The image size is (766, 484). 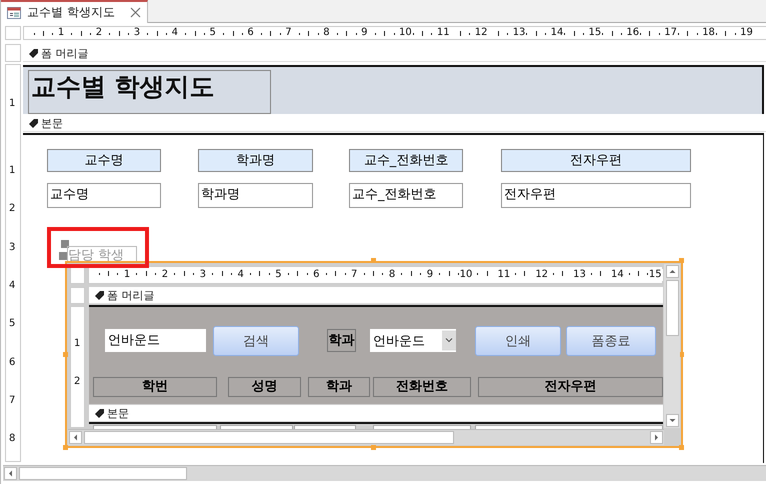 What do you see at coordinates (339, 387) in the screenshot?
I see `column-label: 학과` at bounding box center [339, 387].